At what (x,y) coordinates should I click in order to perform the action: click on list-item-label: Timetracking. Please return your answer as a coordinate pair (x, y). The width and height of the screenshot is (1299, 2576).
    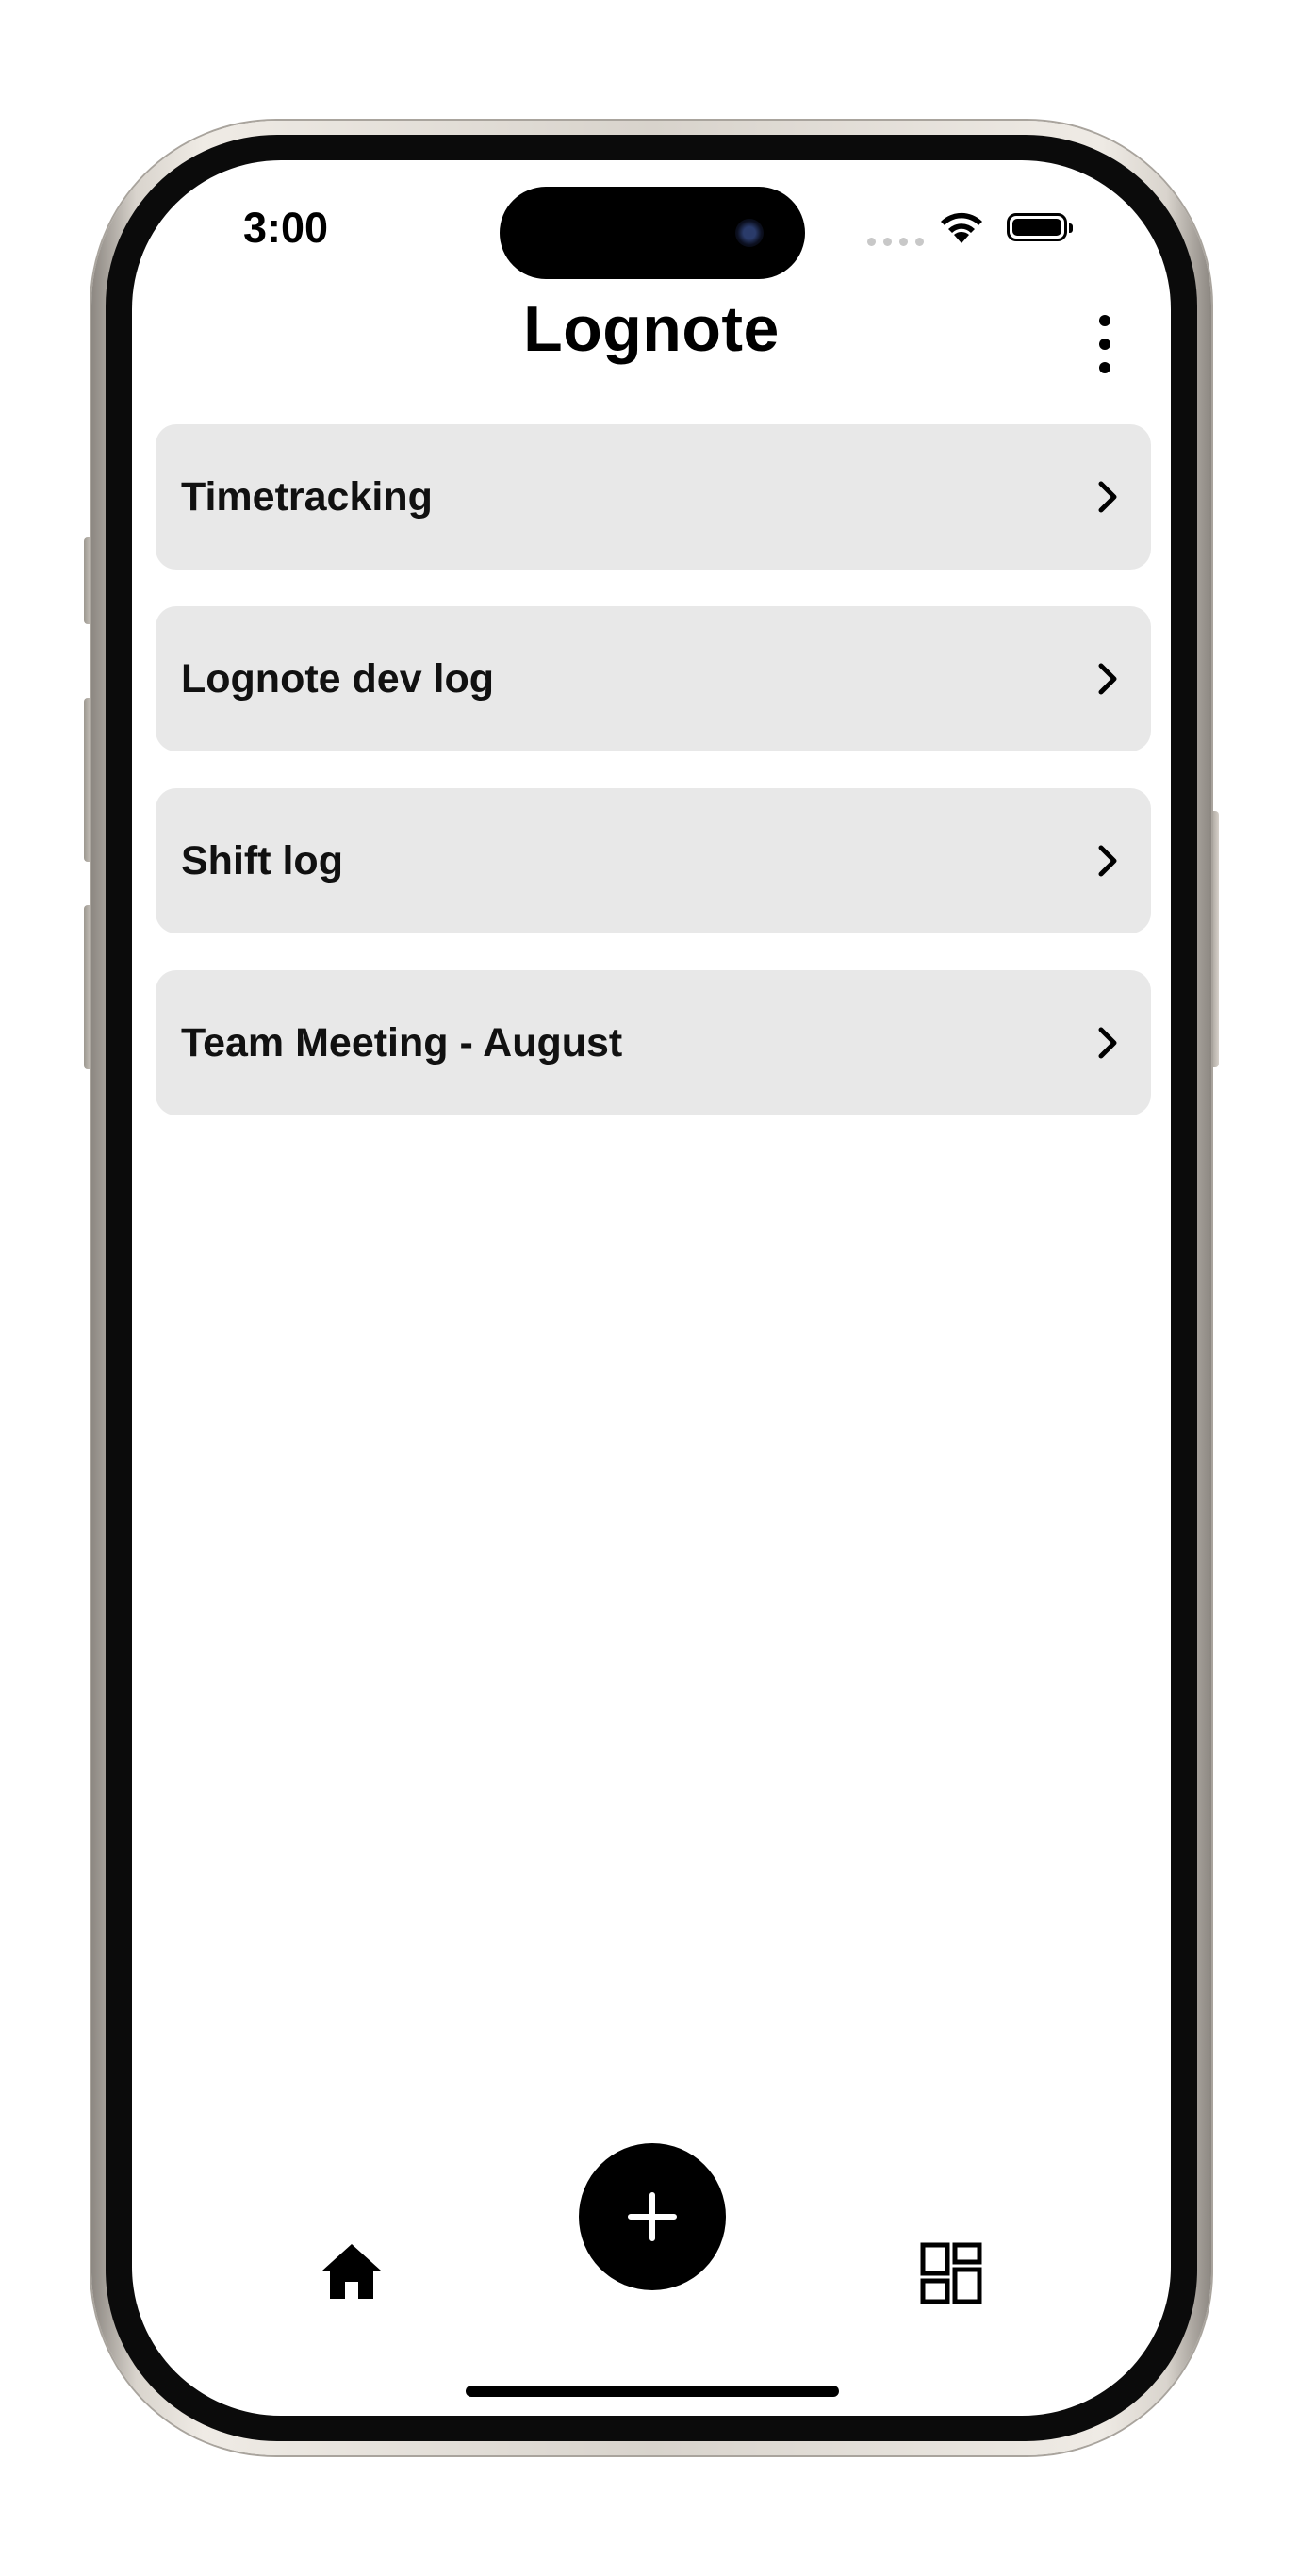
    Looking at the image, I should click on (307, 496).